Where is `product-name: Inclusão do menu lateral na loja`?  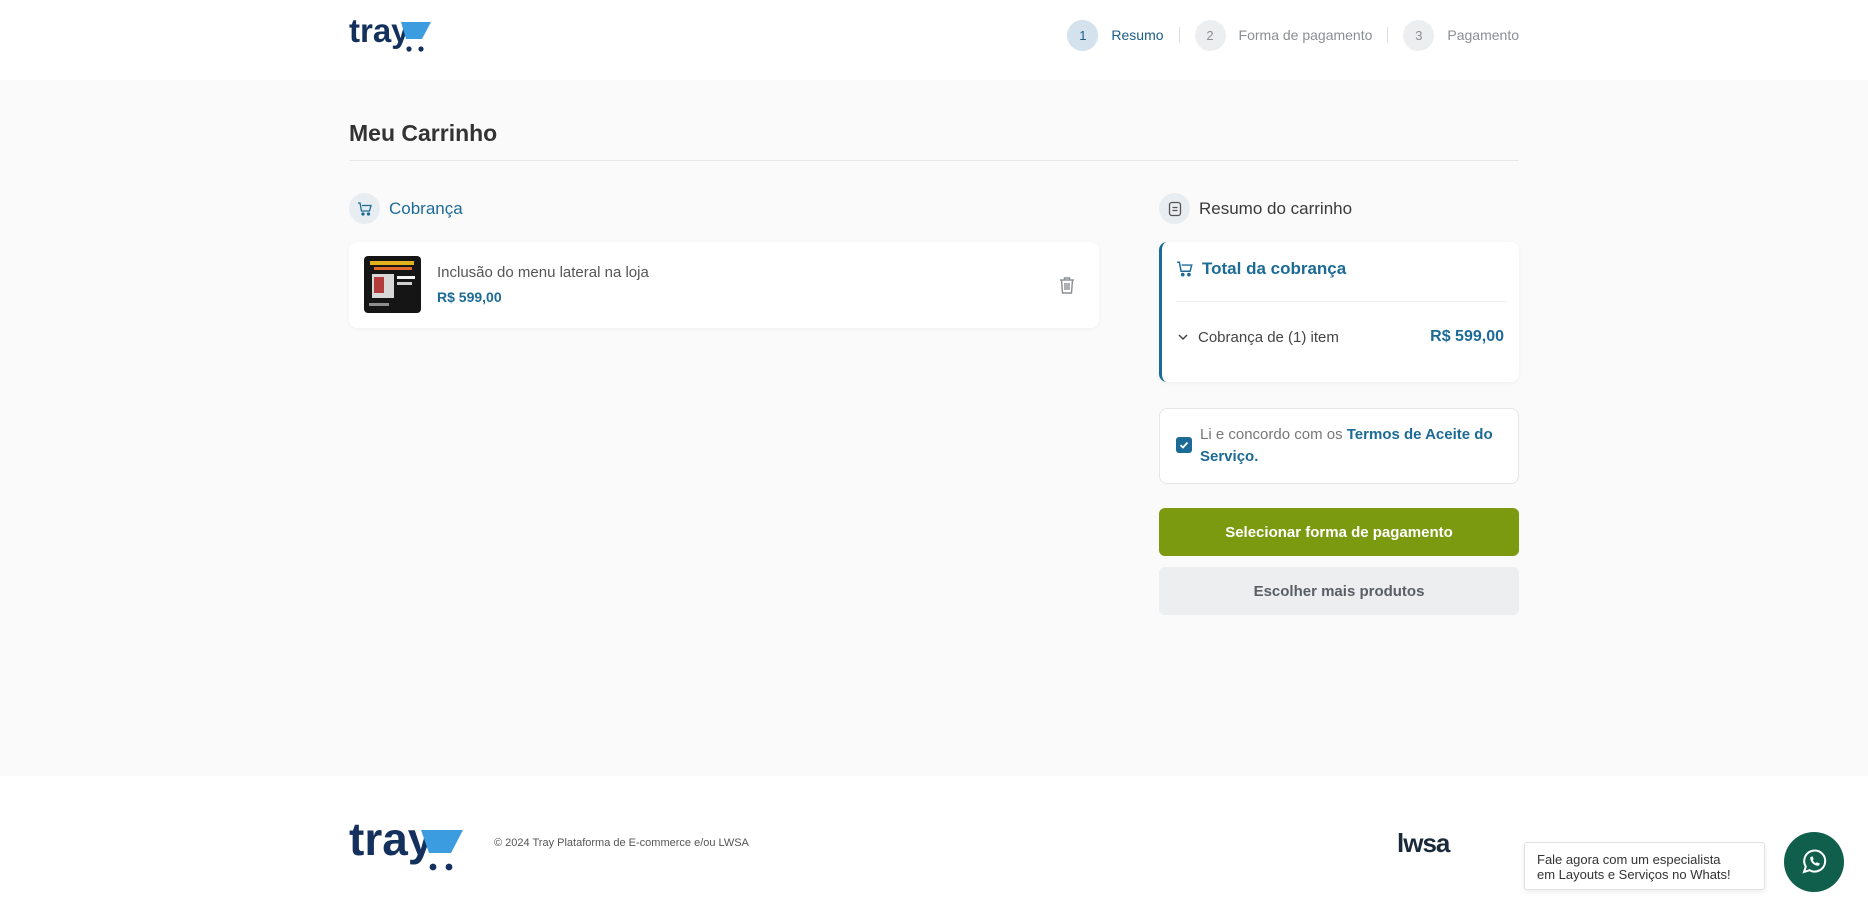
product-name: Inclusão do menu lateral na loja is located at coordinates (543, 272).